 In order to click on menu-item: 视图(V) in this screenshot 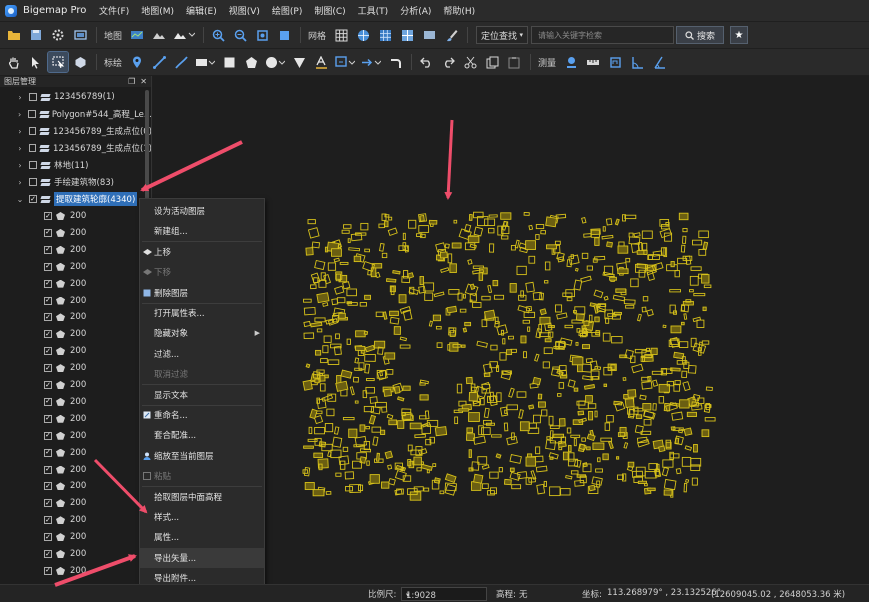, I will do `click(244, 10)`.